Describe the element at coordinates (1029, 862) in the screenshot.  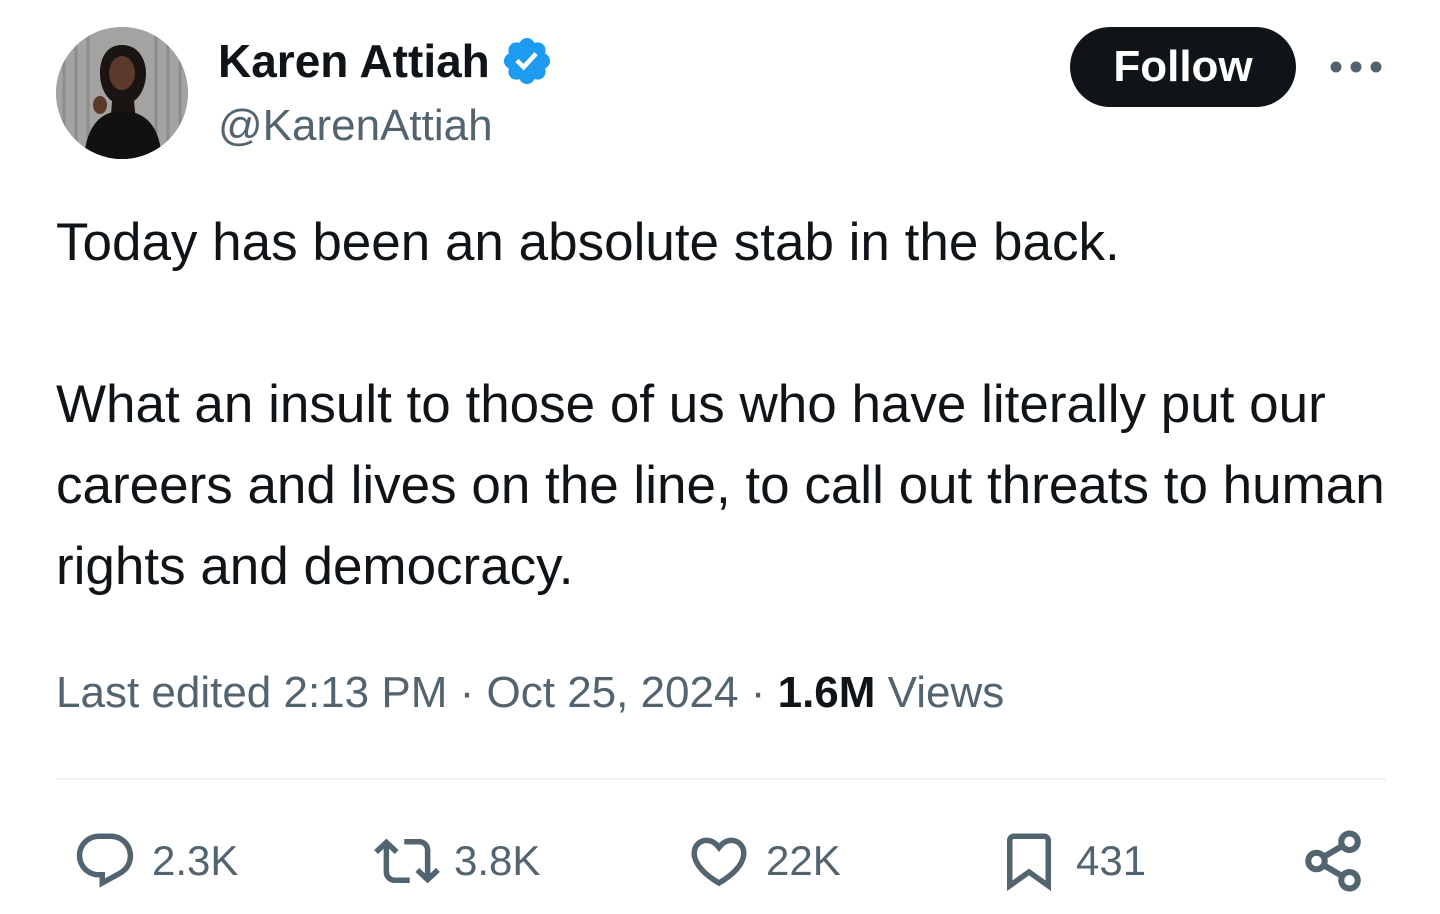
I see `bookmark-icon` at that location.